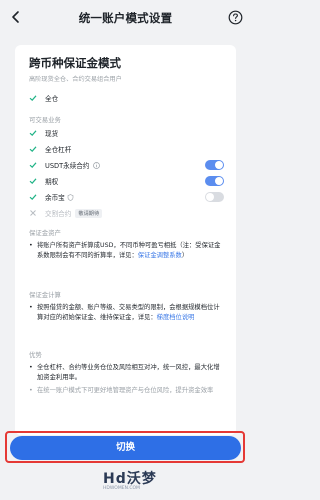 This screenshot has width=320, height=500. I want to click on advantages-section-label: 优势, so click(35, 355).